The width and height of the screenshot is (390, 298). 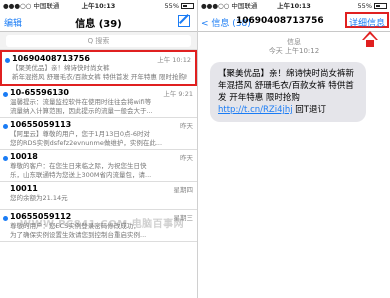 What do you see at coordinates (81, 102) in the screenshot?
I see `message-preview-line1: 温馨提示：流量监控软件在使用时往往会将wifi等` at bounding box center [81, 102].